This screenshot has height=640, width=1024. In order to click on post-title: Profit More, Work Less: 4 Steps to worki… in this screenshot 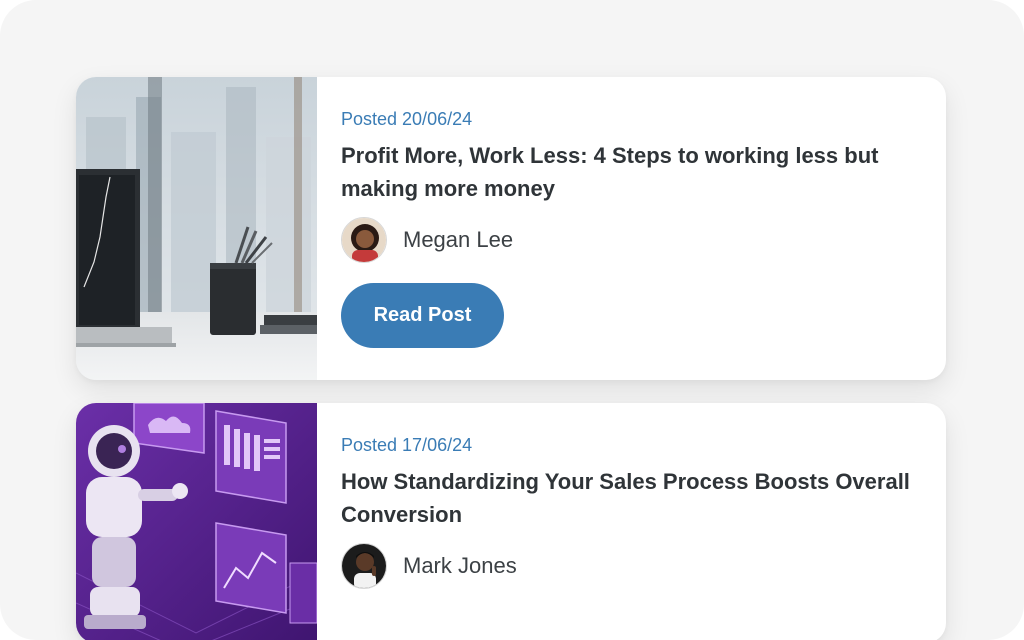, I will do `click(628, 172)`.